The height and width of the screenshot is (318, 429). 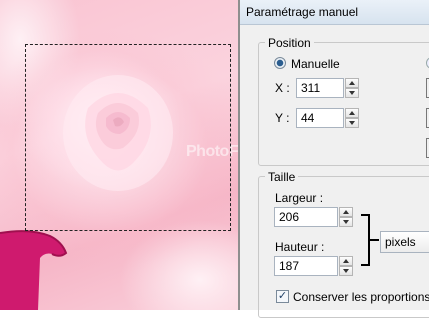 I want to click on width-increment-button, so click(x=346, y=212).